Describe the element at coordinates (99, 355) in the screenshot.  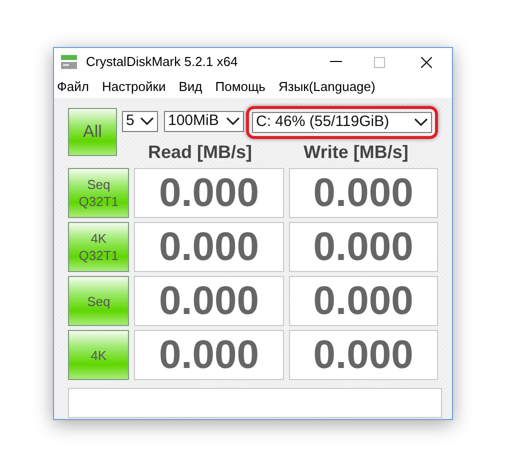
I see `test-button: 4K` at that location.